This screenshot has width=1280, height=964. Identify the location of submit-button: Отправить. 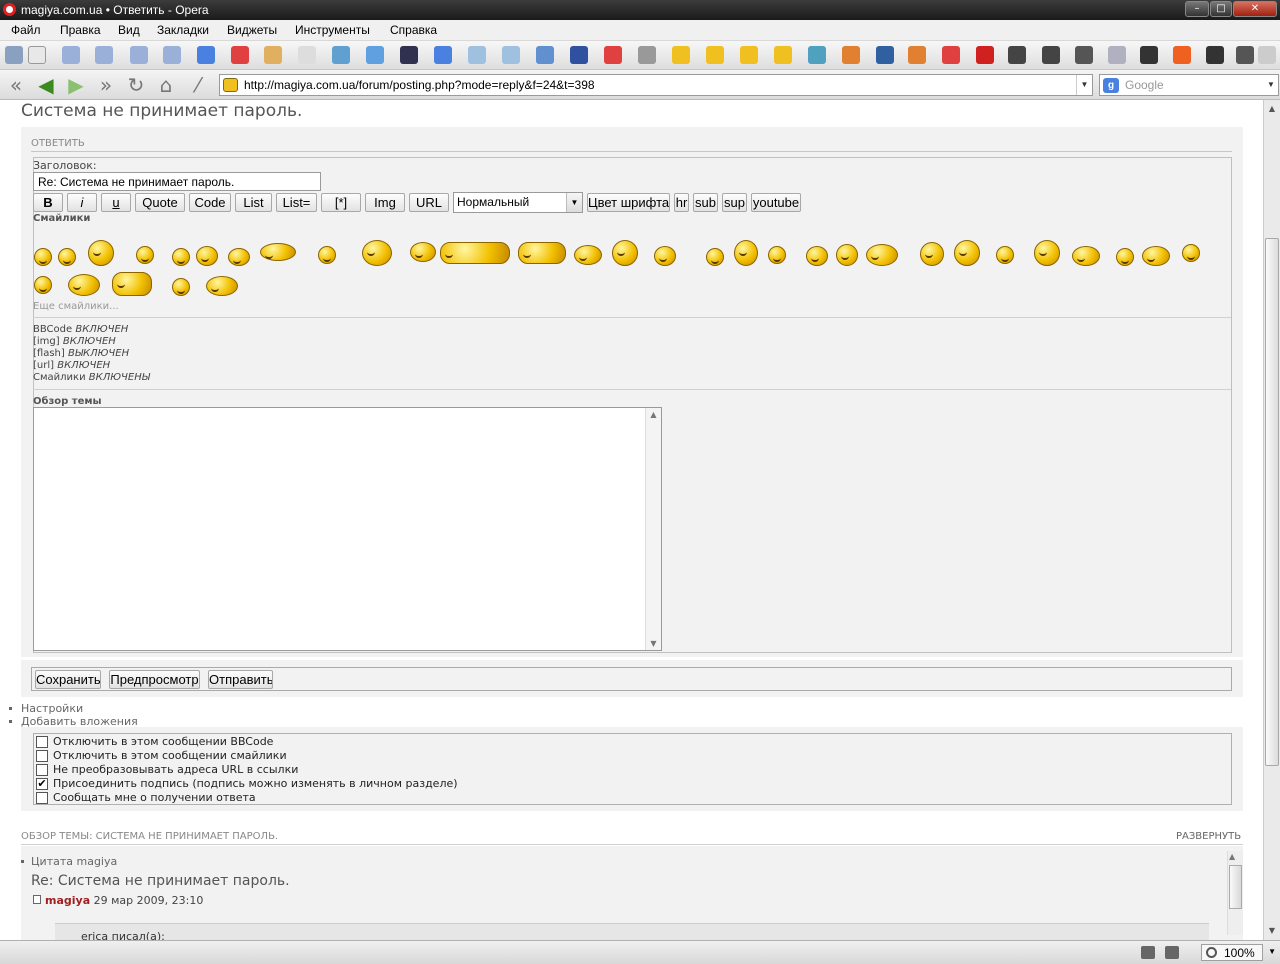
(240, 679).